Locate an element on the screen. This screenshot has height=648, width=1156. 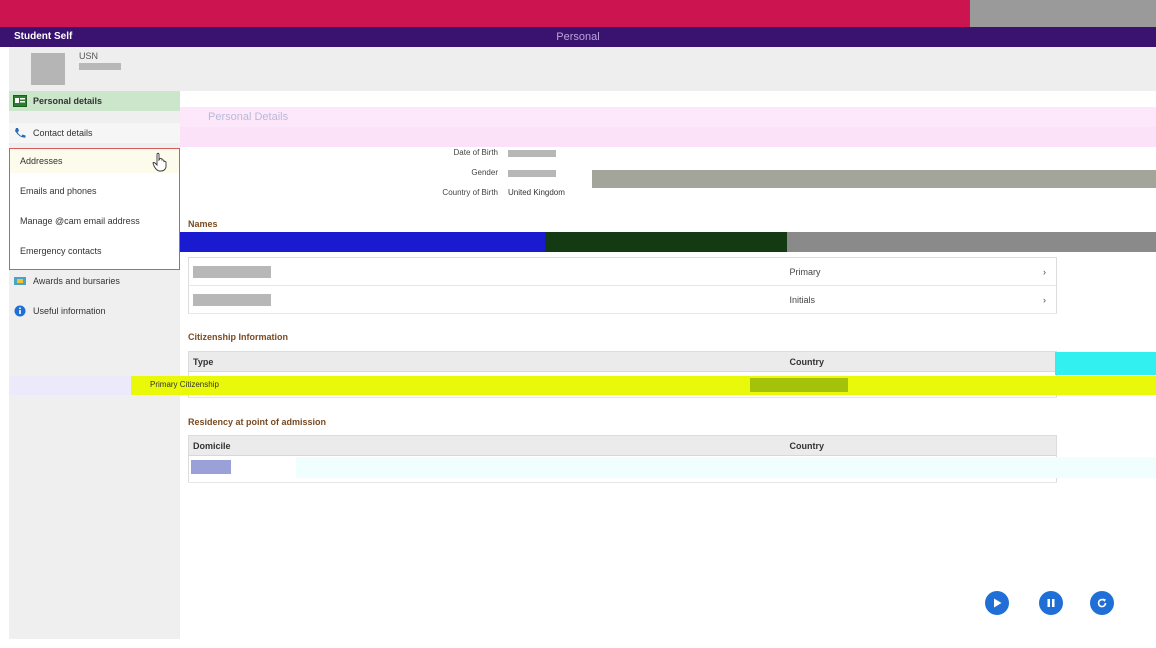
submenu-item-emails-phones: Emails and phones is located at coordinates (94, 191).